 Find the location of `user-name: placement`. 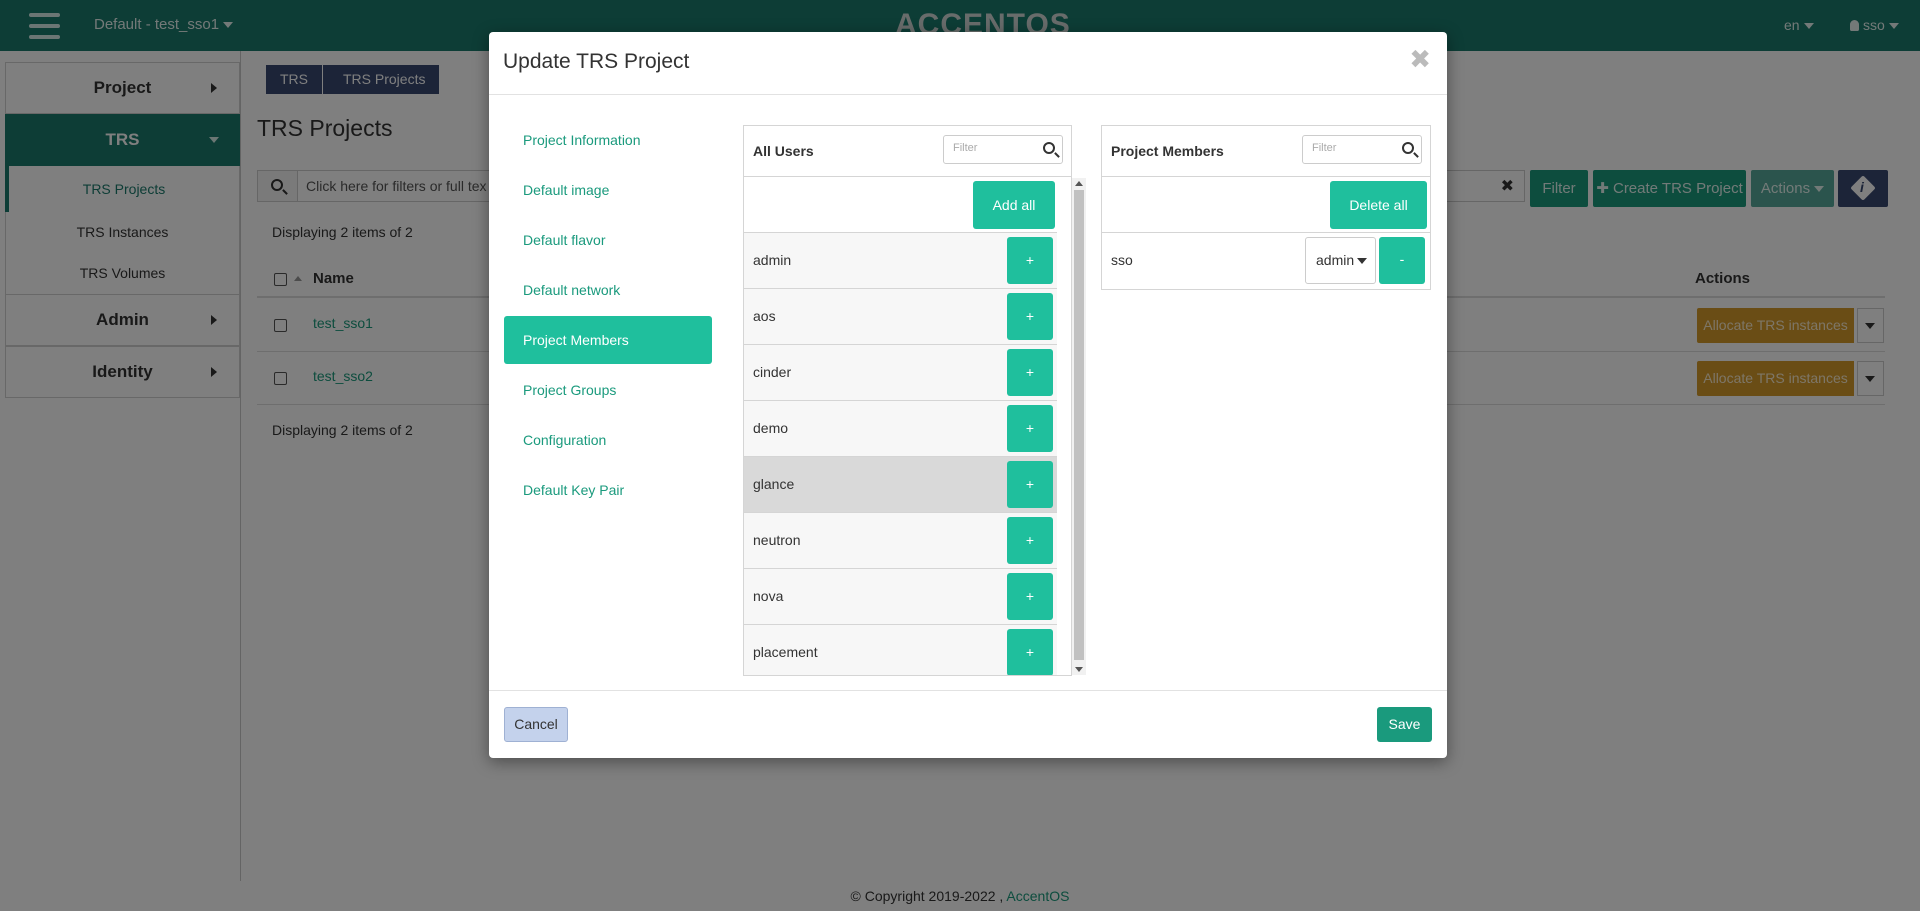

user-name: placement is located at coordinates (785, 652).